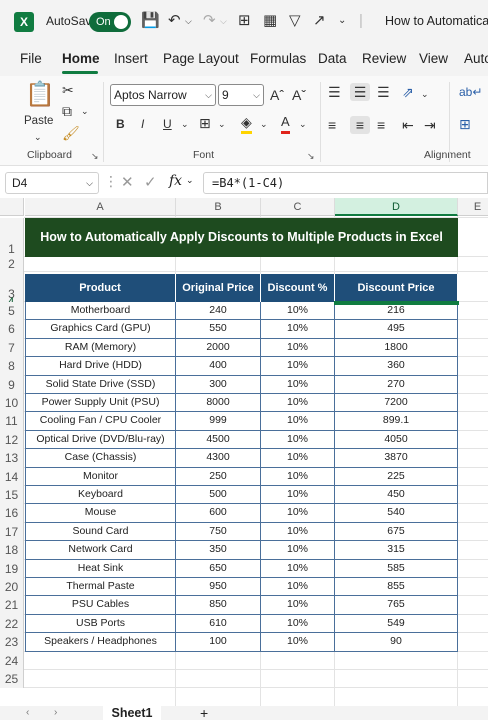  Describe the element at coordinates (12, 568) in the screenshot. I see `row-header-19: 19` at that location.